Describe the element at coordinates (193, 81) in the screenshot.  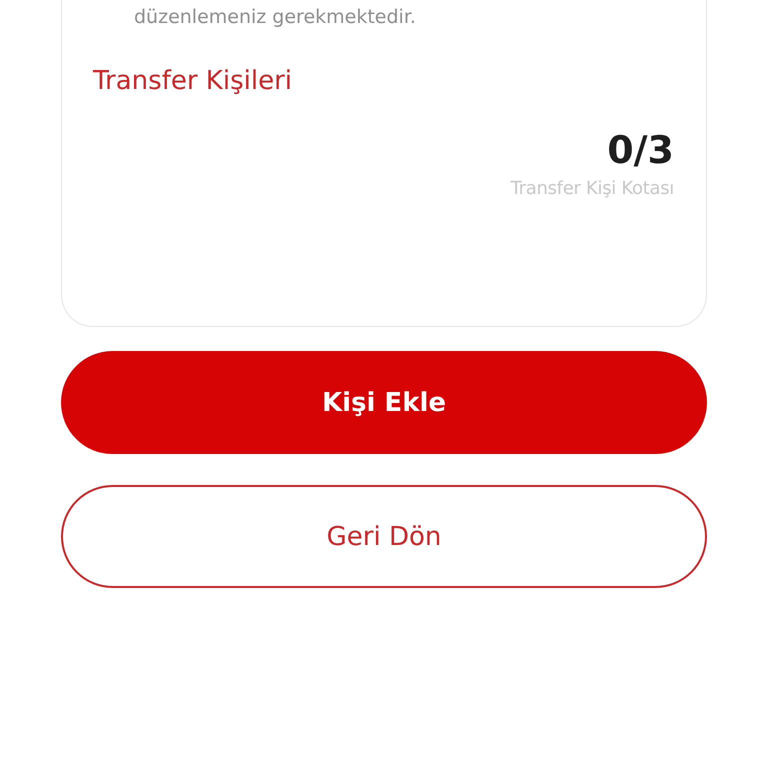
I see `section-title: Transfer Kişileri` at that location.